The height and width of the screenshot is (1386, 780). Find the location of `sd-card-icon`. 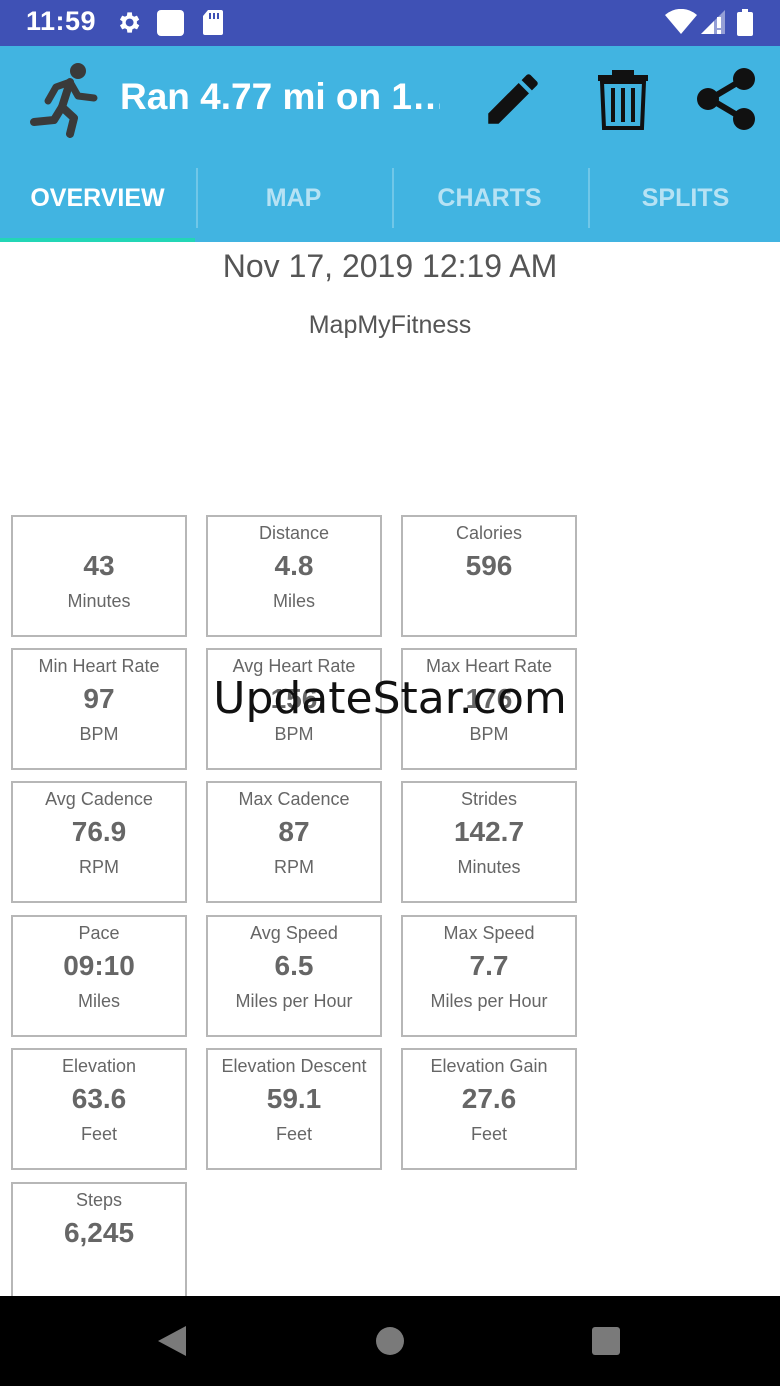

sd-card-icon is located at coordinates (213, 22).